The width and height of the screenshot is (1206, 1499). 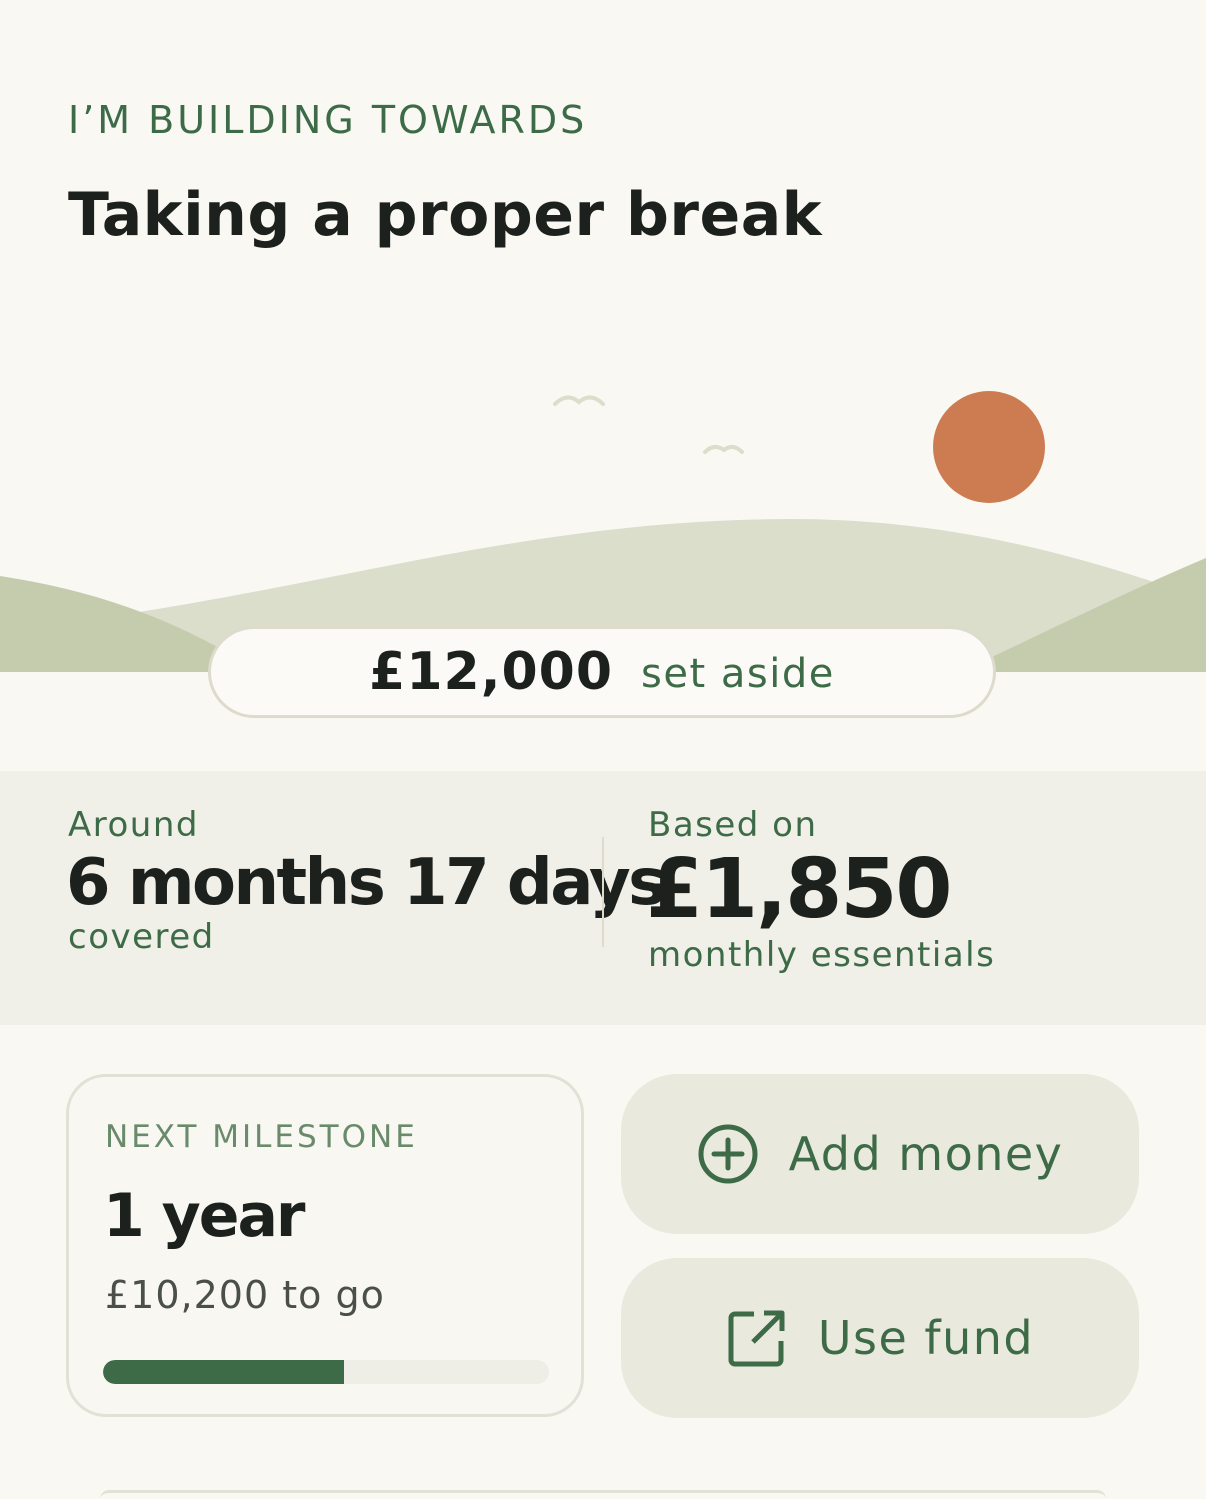 I want to click on essentials-value: £1,850, so click(x=799, y=889).